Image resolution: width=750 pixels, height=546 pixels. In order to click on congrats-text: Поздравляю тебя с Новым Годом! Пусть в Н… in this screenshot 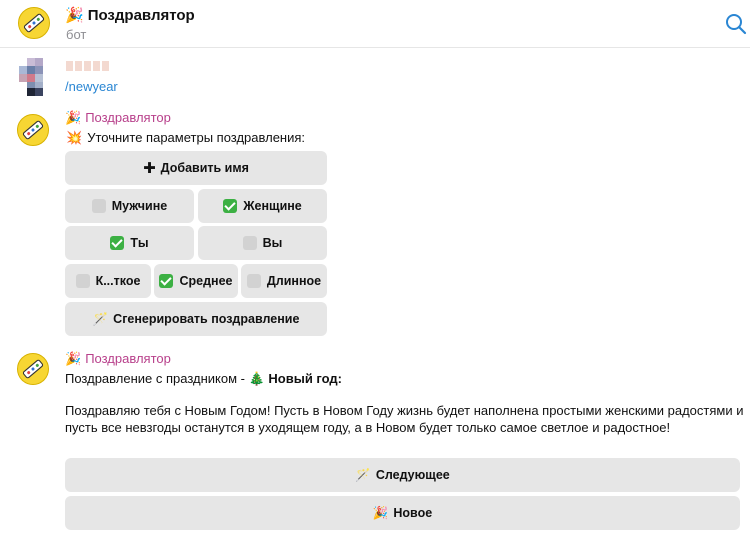, I will do `click(404, 419)`.